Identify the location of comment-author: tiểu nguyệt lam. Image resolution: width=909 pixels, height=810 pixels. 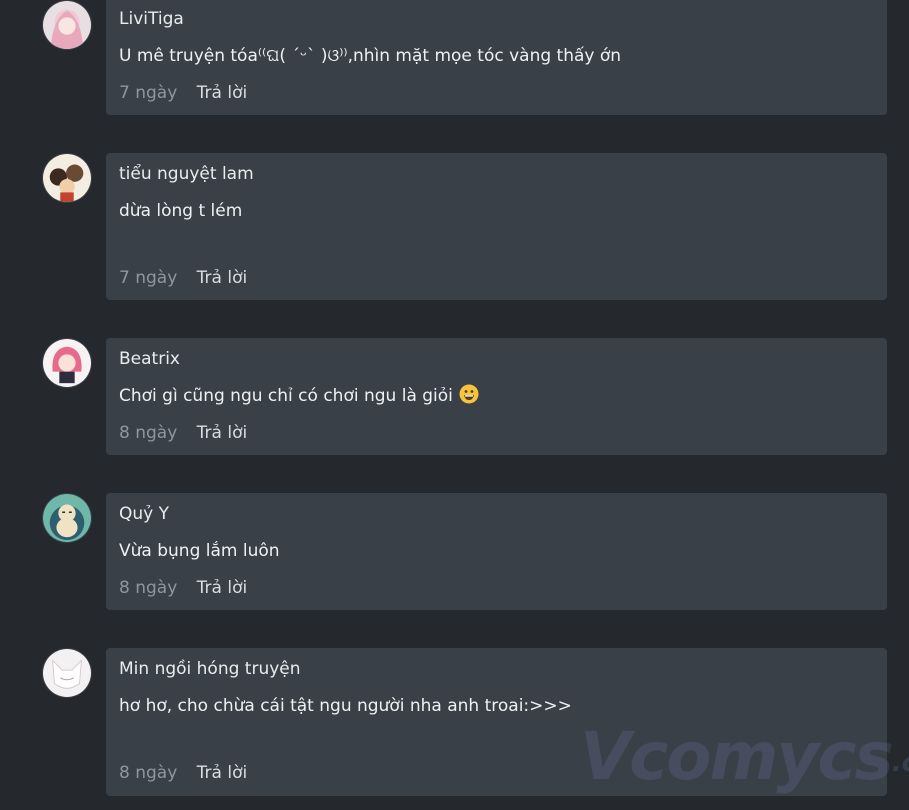
(186, 174).